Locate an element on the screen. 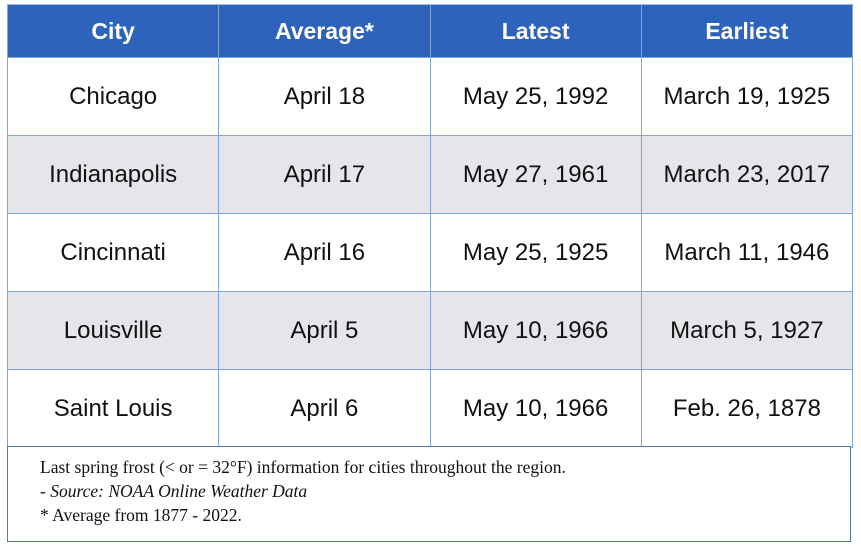 The height and width of the screenshot is (550, 861). cell-earliest: March 19, 1925 is located at coordinates (747, 96).